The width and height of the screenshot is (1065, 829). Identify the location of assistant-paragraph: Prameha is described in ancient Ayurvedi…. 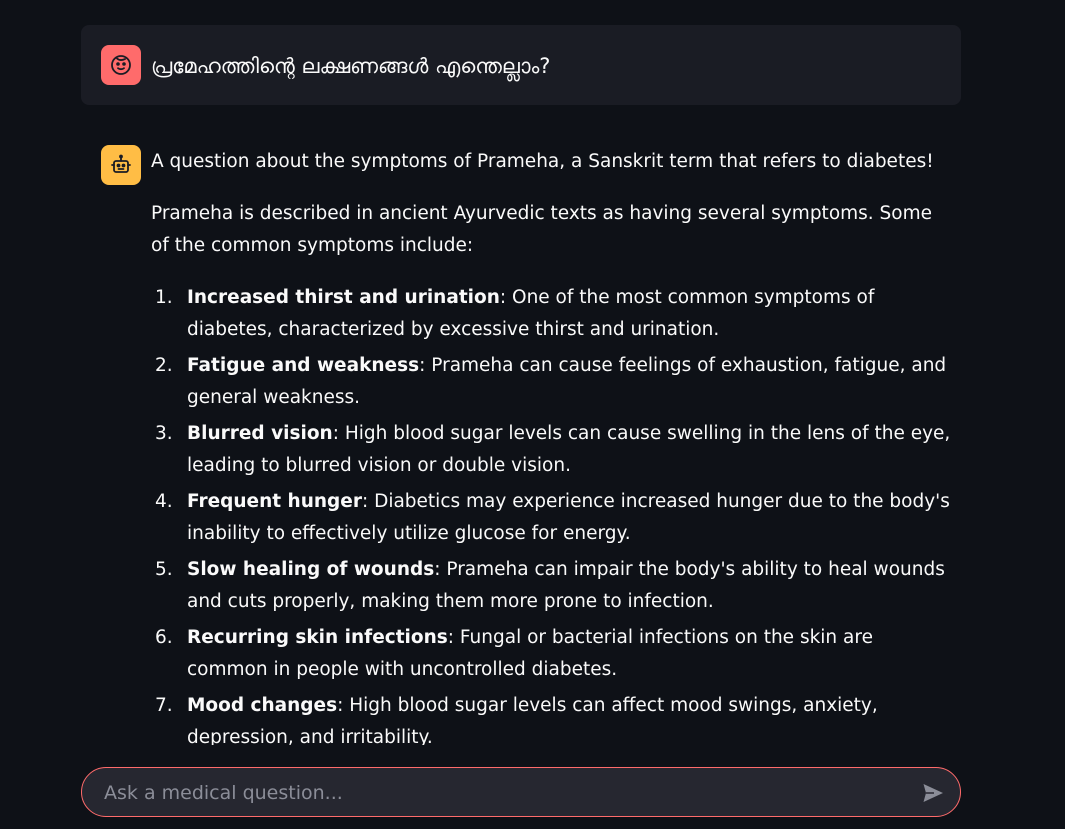
(542, 229).